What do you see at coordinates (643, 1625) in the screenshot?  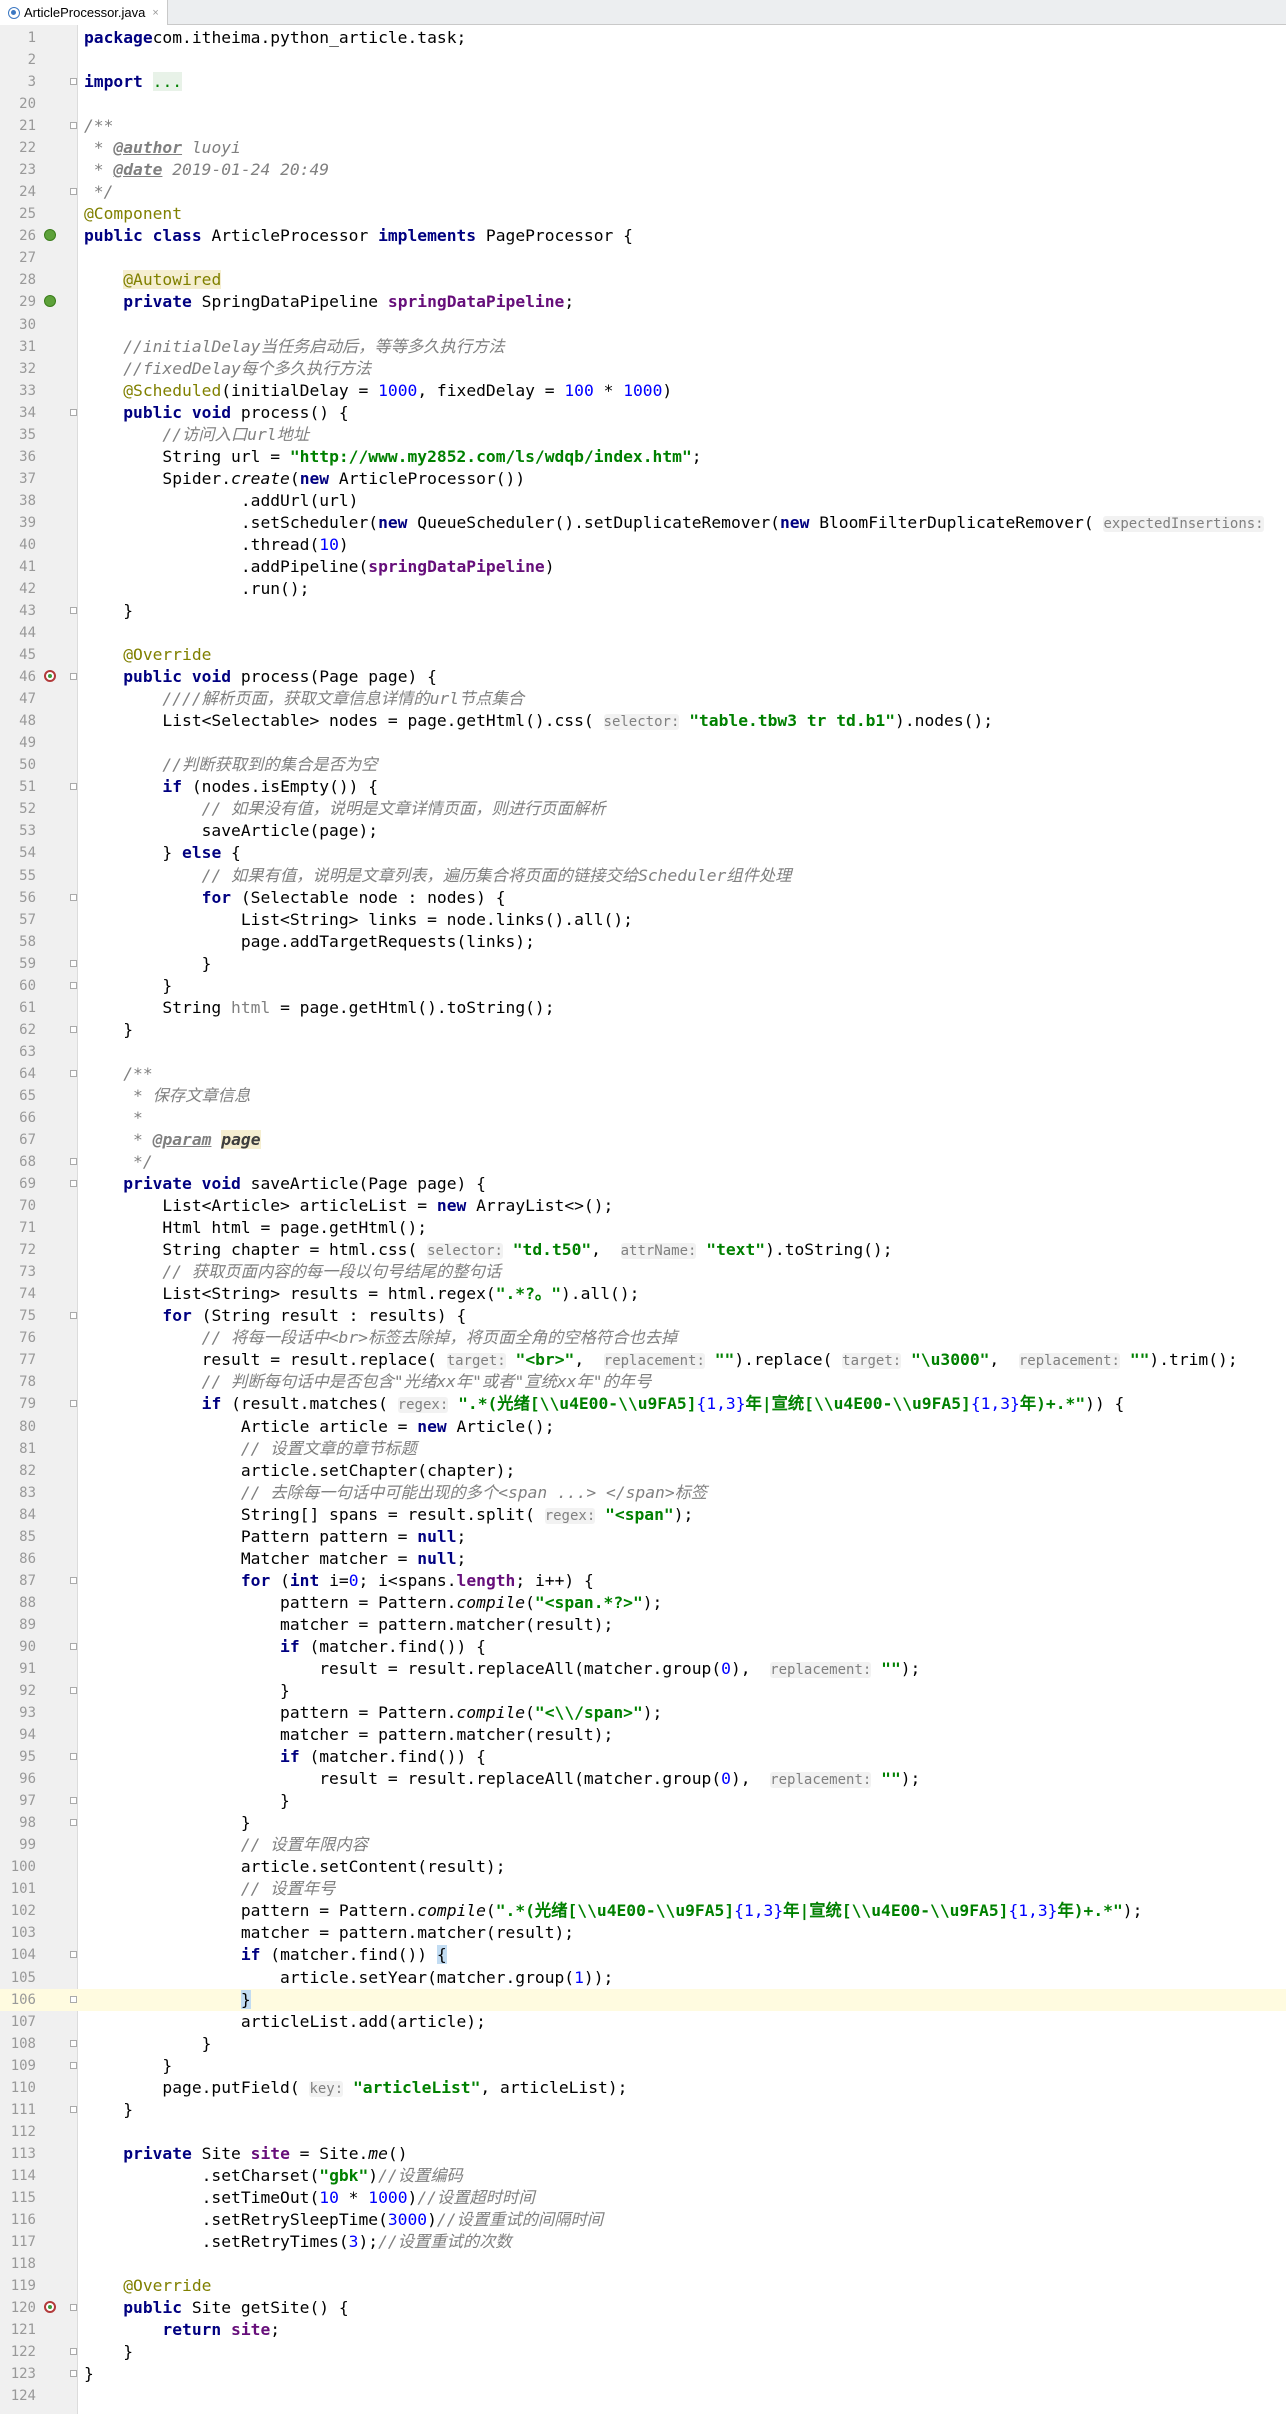 I see `code-line: 89 matcher = pattern.matcher(result);` at bounding box center [643, 1625].